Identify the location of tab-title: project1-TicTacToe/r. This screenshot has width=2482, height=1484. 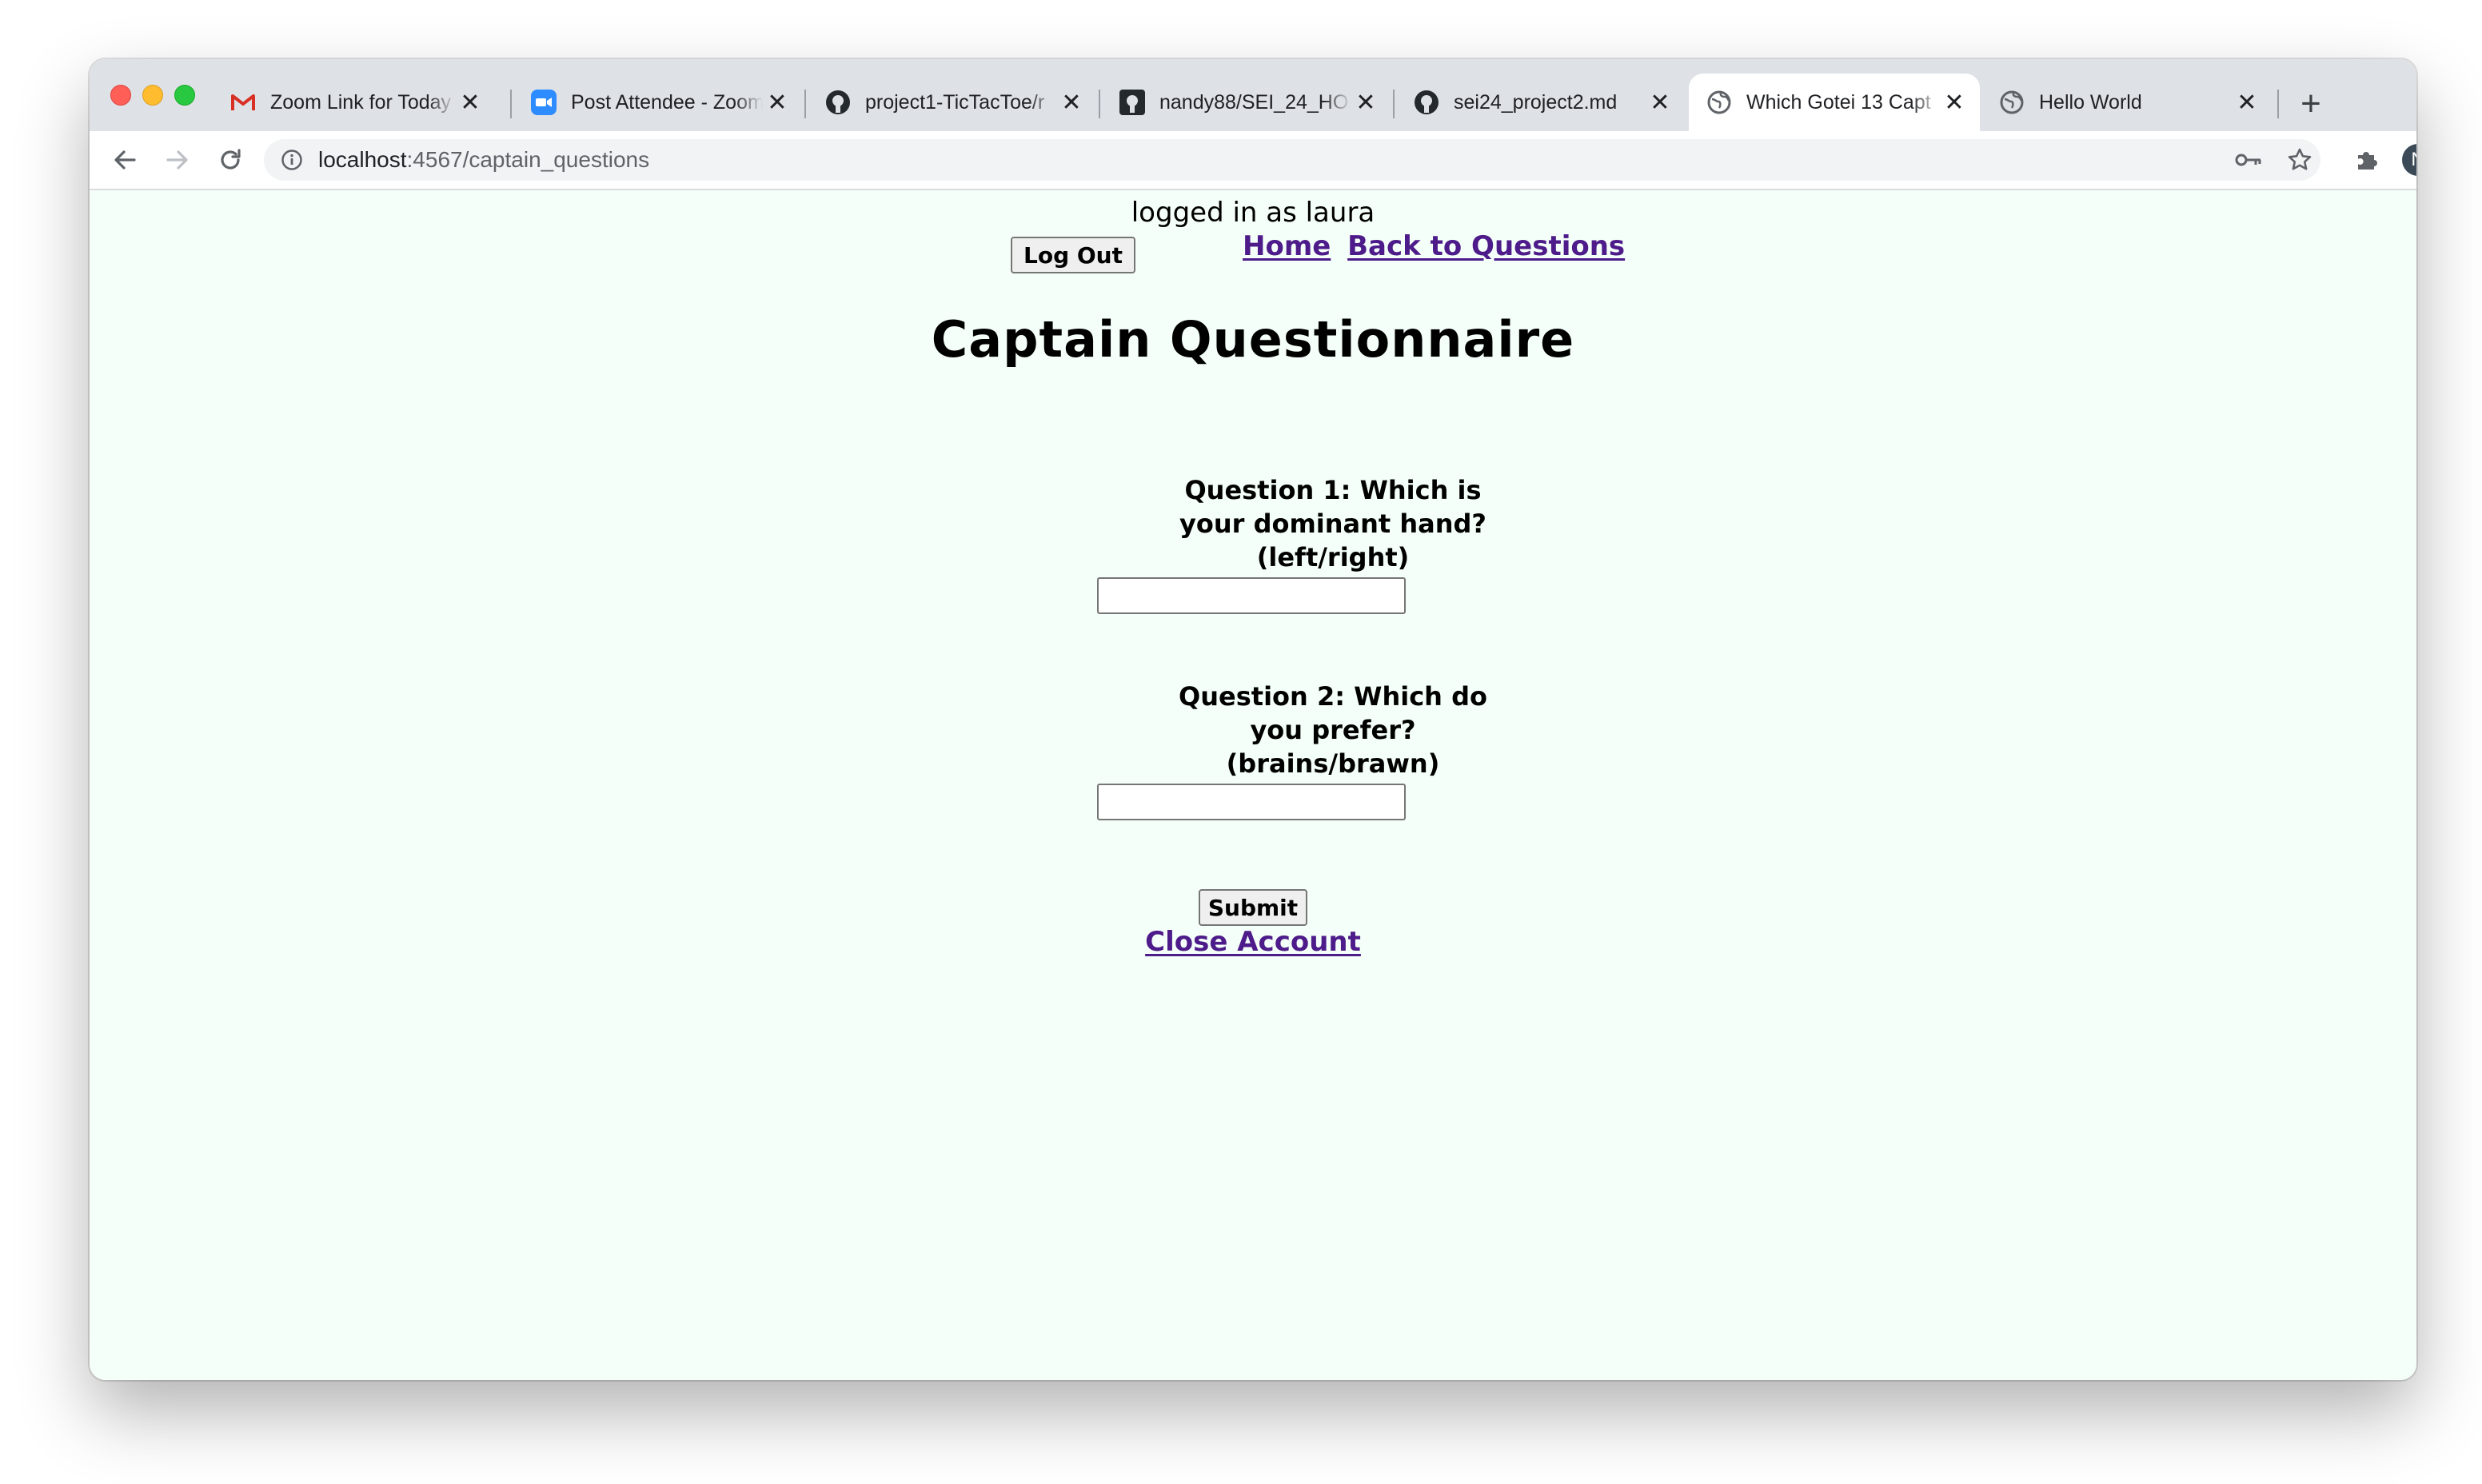
(955, 102).